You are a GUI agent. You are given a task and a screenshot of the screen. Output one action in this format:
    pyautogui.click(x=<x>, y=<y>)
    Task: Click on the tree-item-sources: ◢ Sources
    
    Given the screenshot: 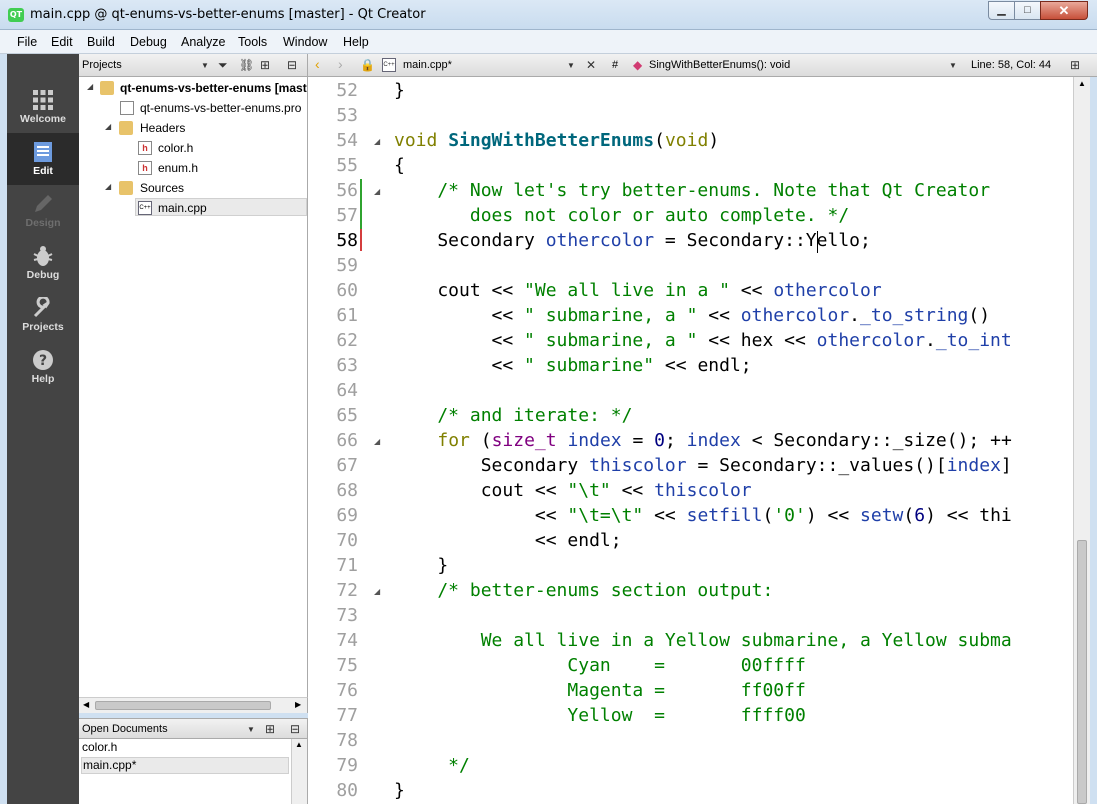 What is the action you would take?
    pyautogui.click(x=193, y=188)
    